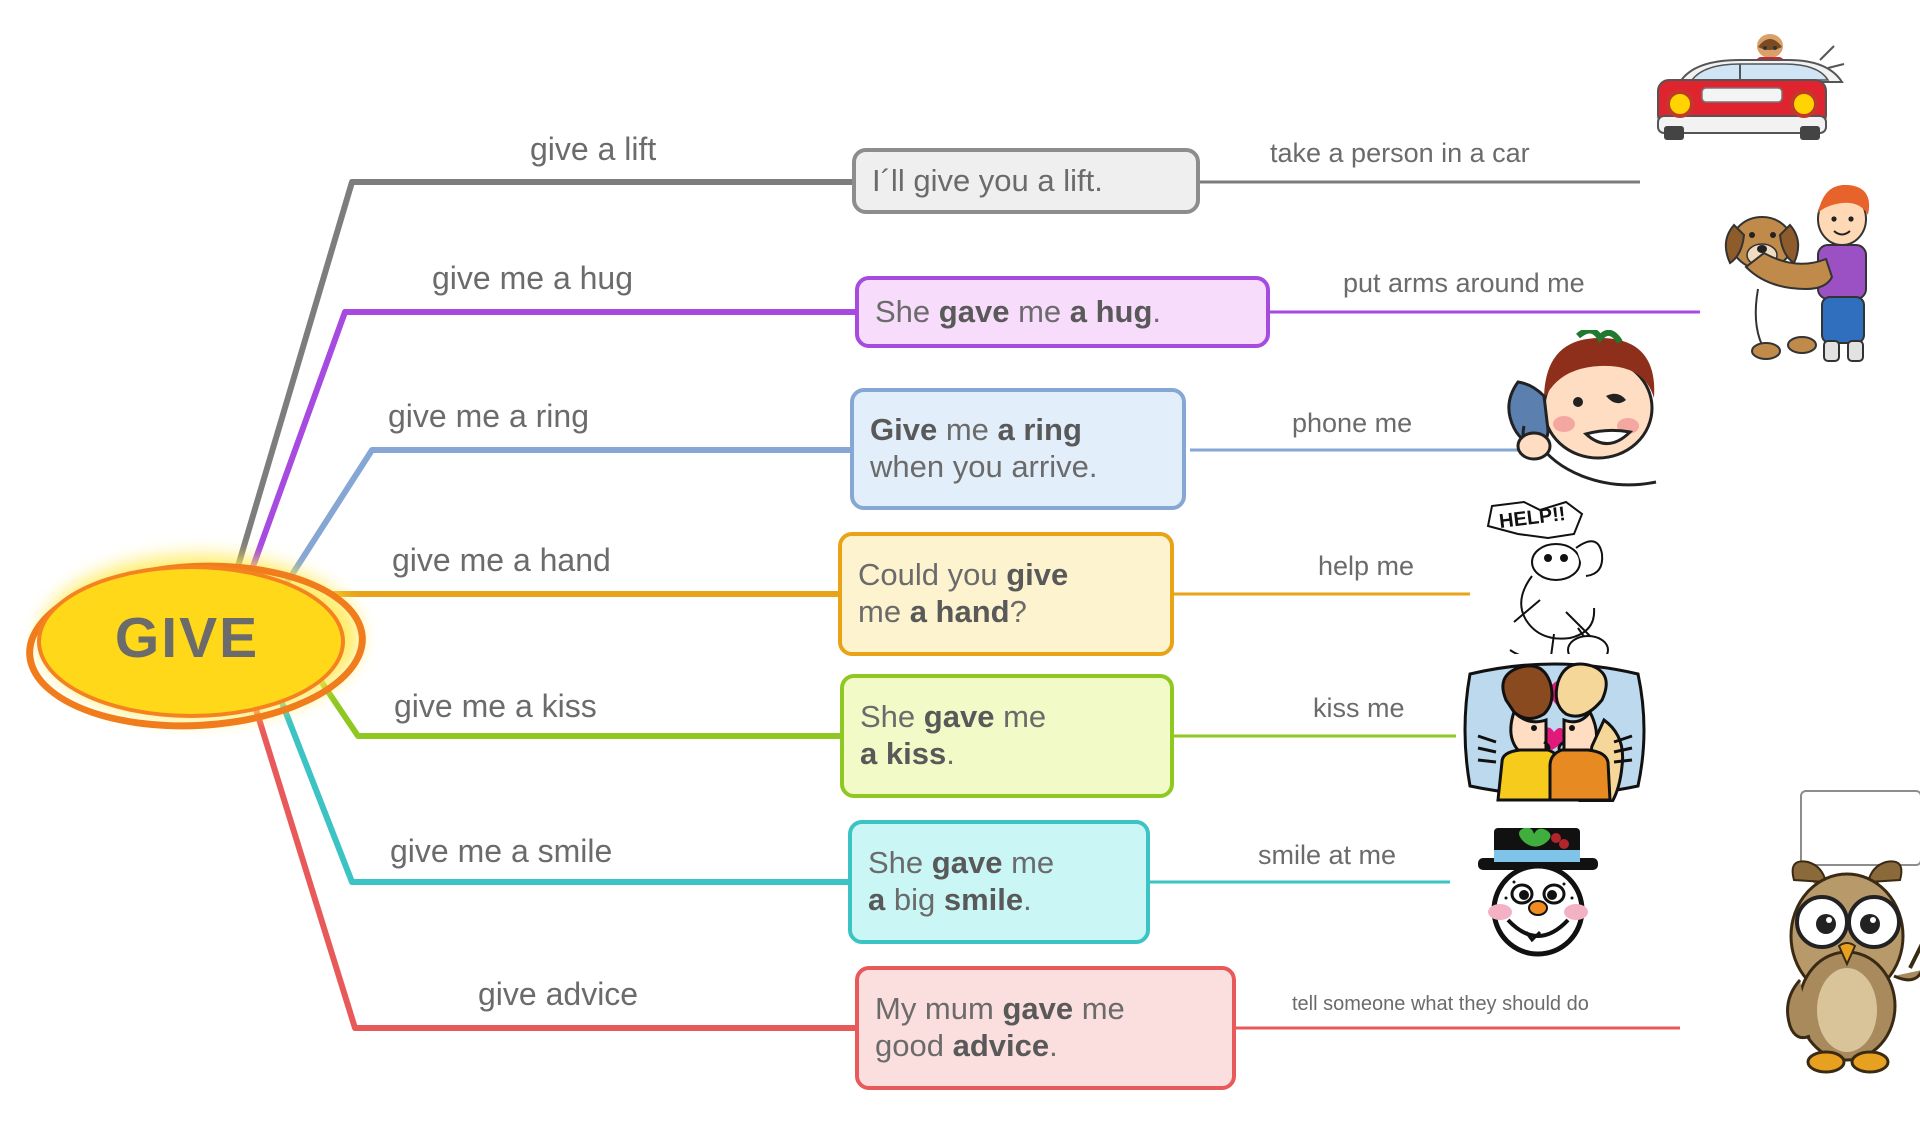 This screenshot has width=1920, height=1125. I want to click on meaning-label-hand: help me, so click(1366, 566).